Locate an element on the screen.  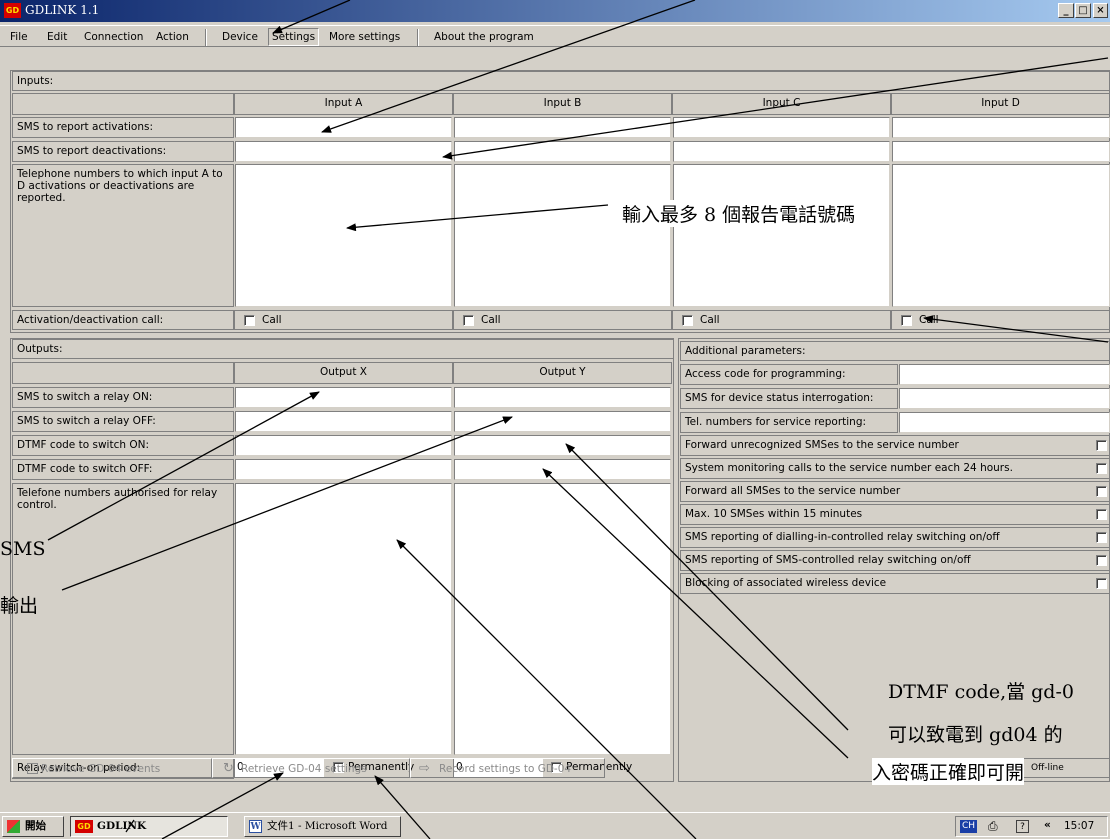
arrow-to-dtmf-off is located at coordinates (695, 613).